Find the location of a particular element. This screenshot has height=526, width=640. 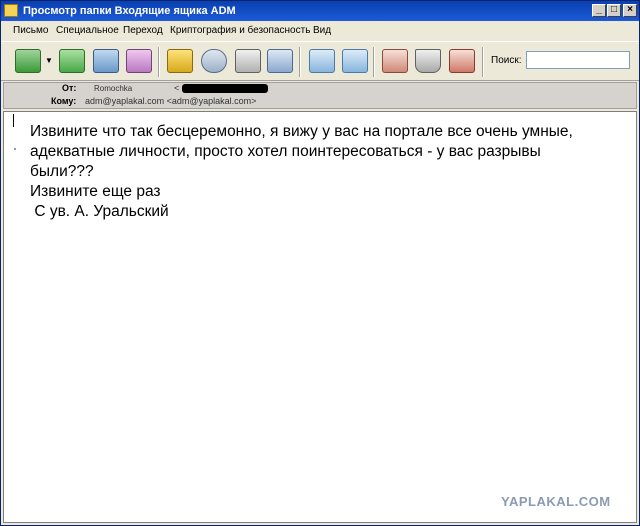

title-bar: Просмотр папки Входящие ящика ADM _ □ × is located at coordinates (320, 11).